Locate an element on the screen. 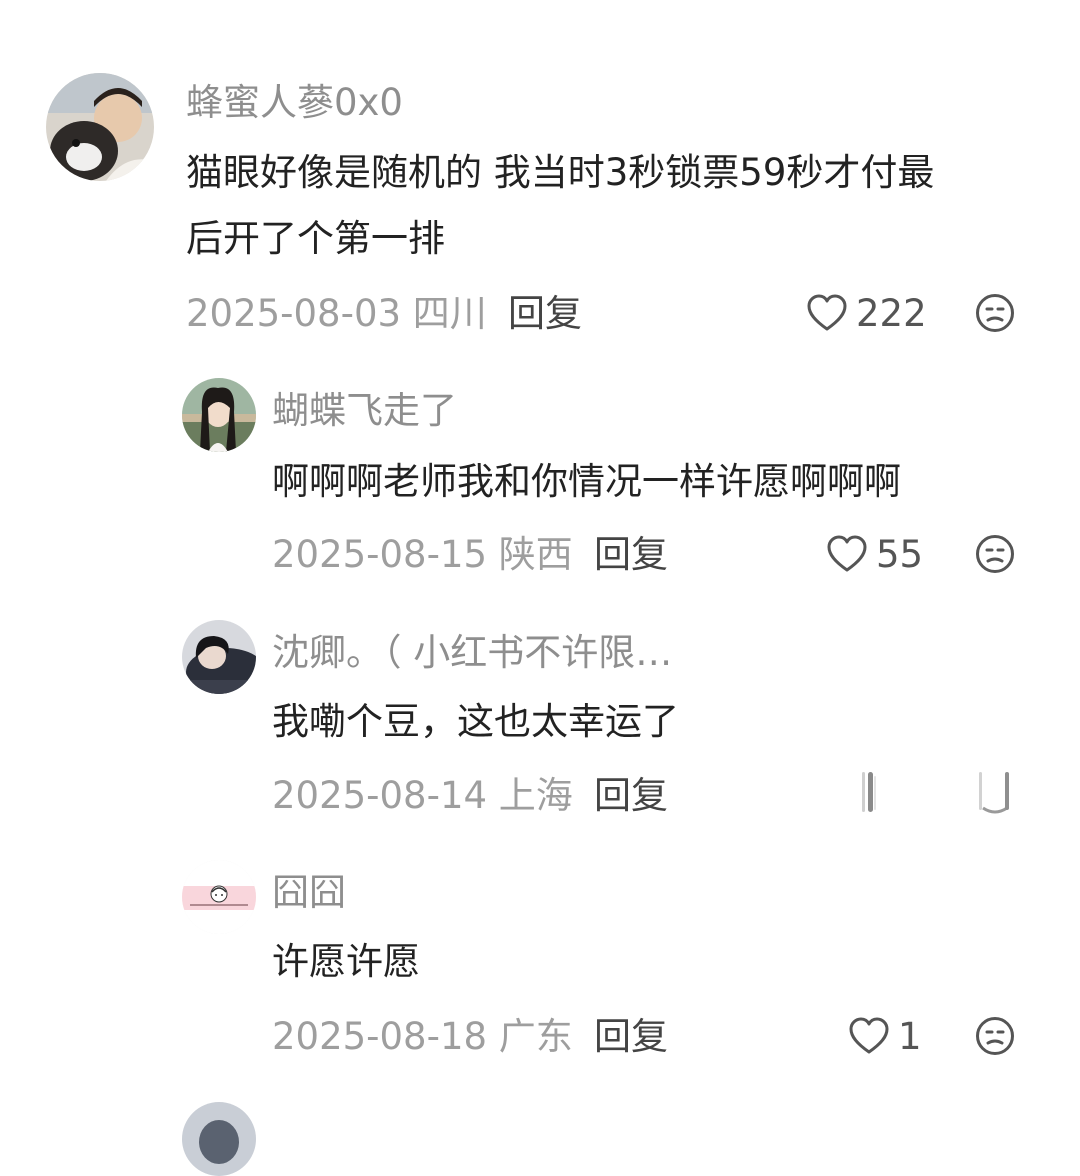  username: 蜂蜜人蔘0x0 is located at coordinates (294, 102).